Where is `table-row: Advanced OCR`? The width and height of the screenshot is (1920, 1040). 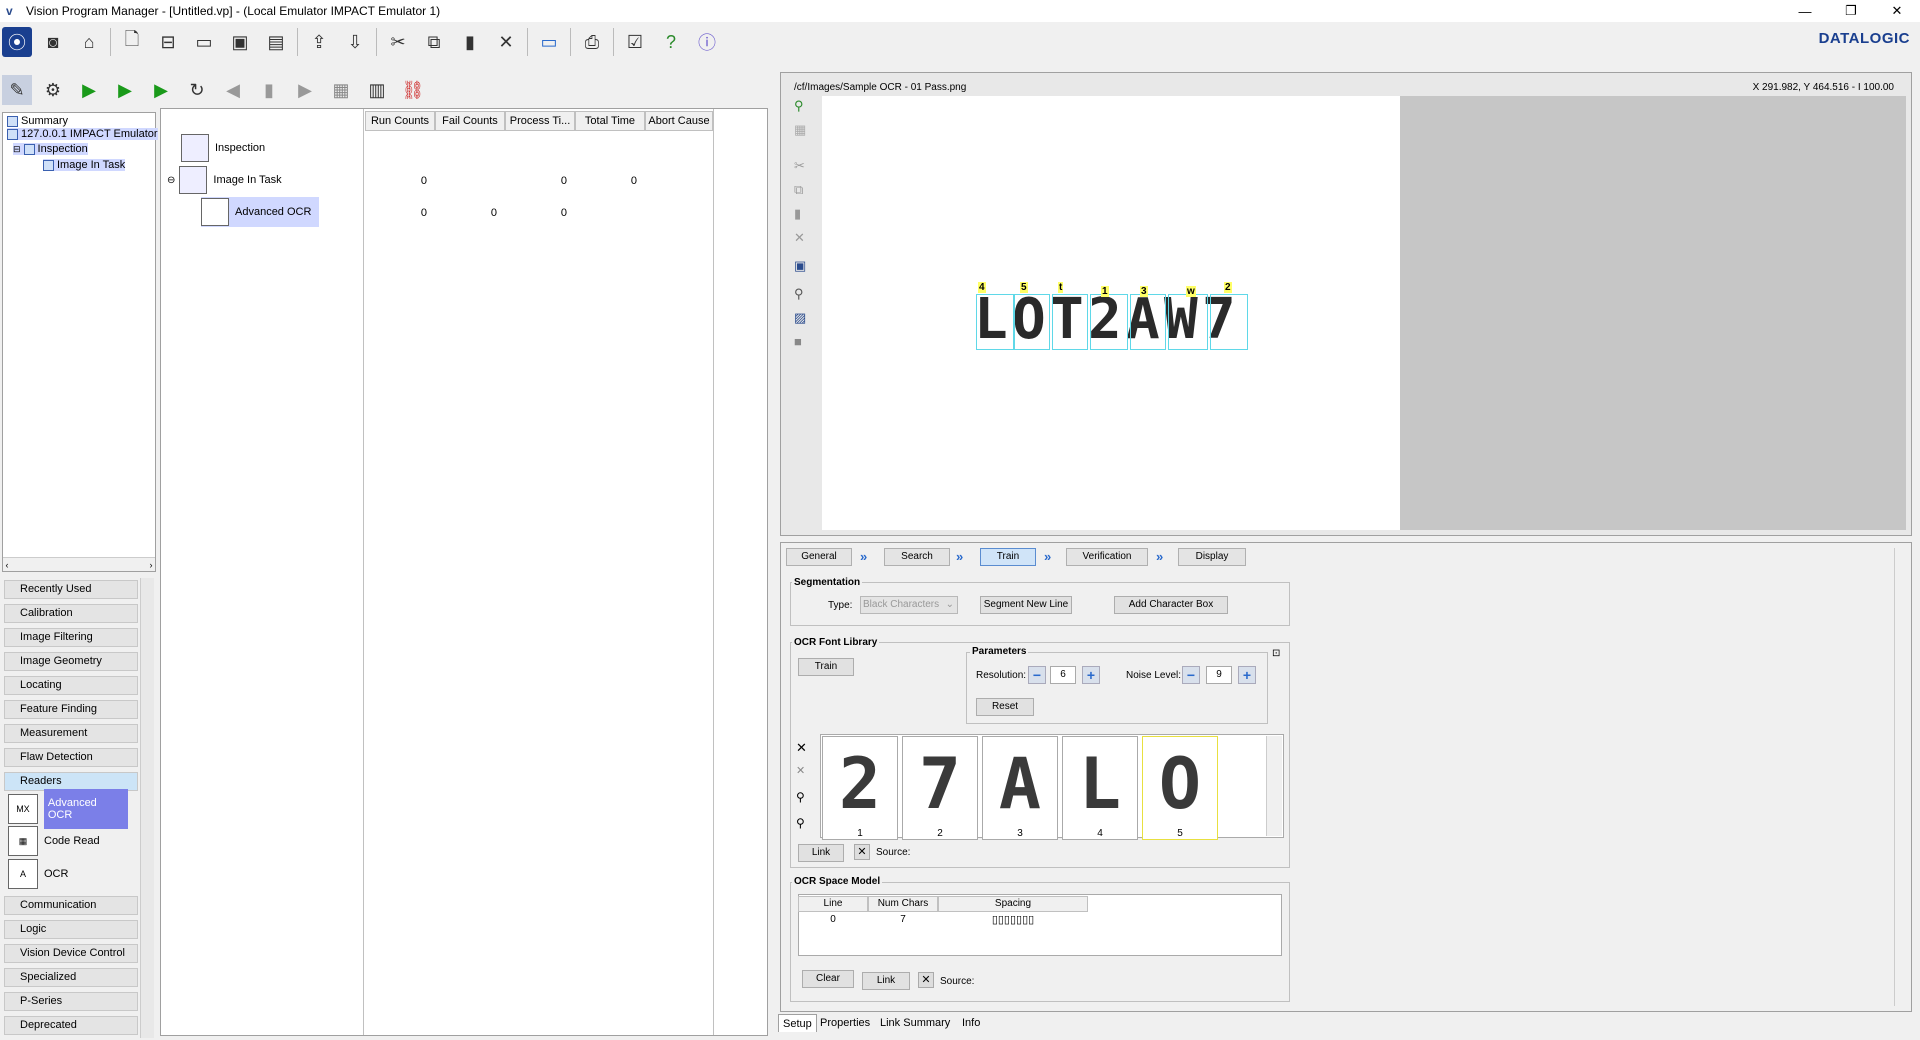
table-row: Advanced OCR is located at coordinates (260, 212).